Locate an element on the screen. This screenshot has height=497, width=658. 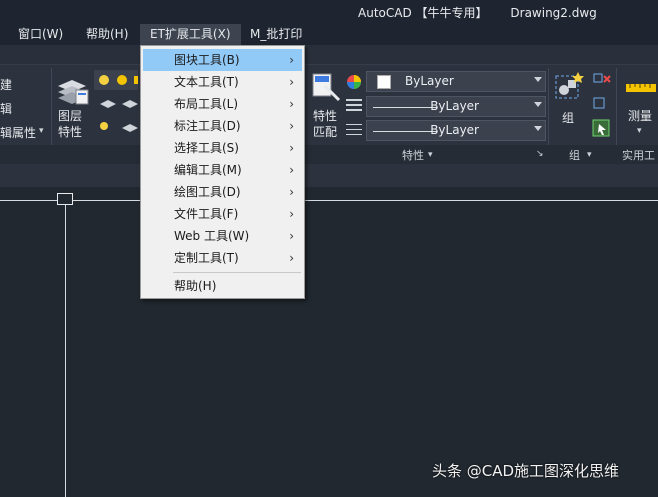
menu-item-label: 选择工具(S) is located at coordinates (206, 148).